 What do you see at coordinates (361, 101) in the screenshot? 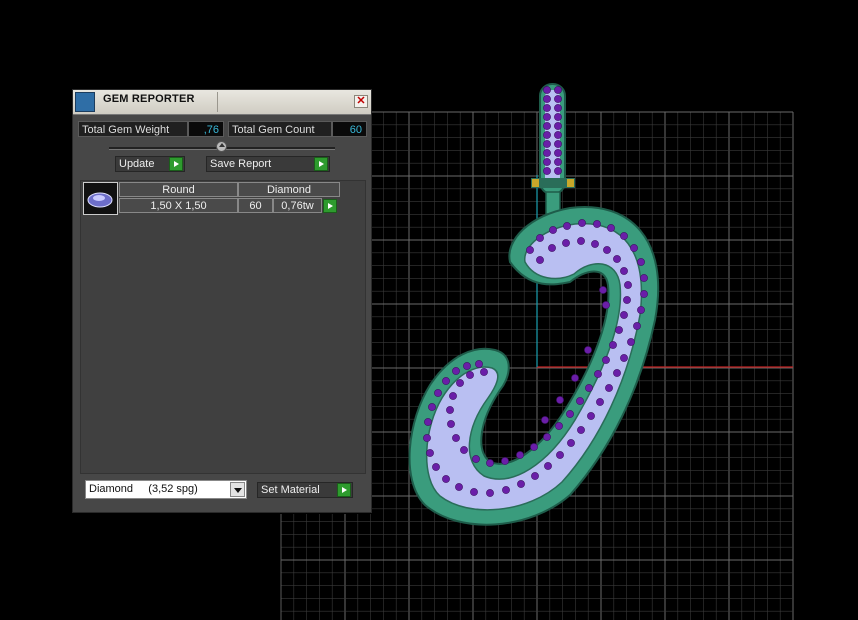
I see `close-icon: ✕` at bounding box center [361, 101].